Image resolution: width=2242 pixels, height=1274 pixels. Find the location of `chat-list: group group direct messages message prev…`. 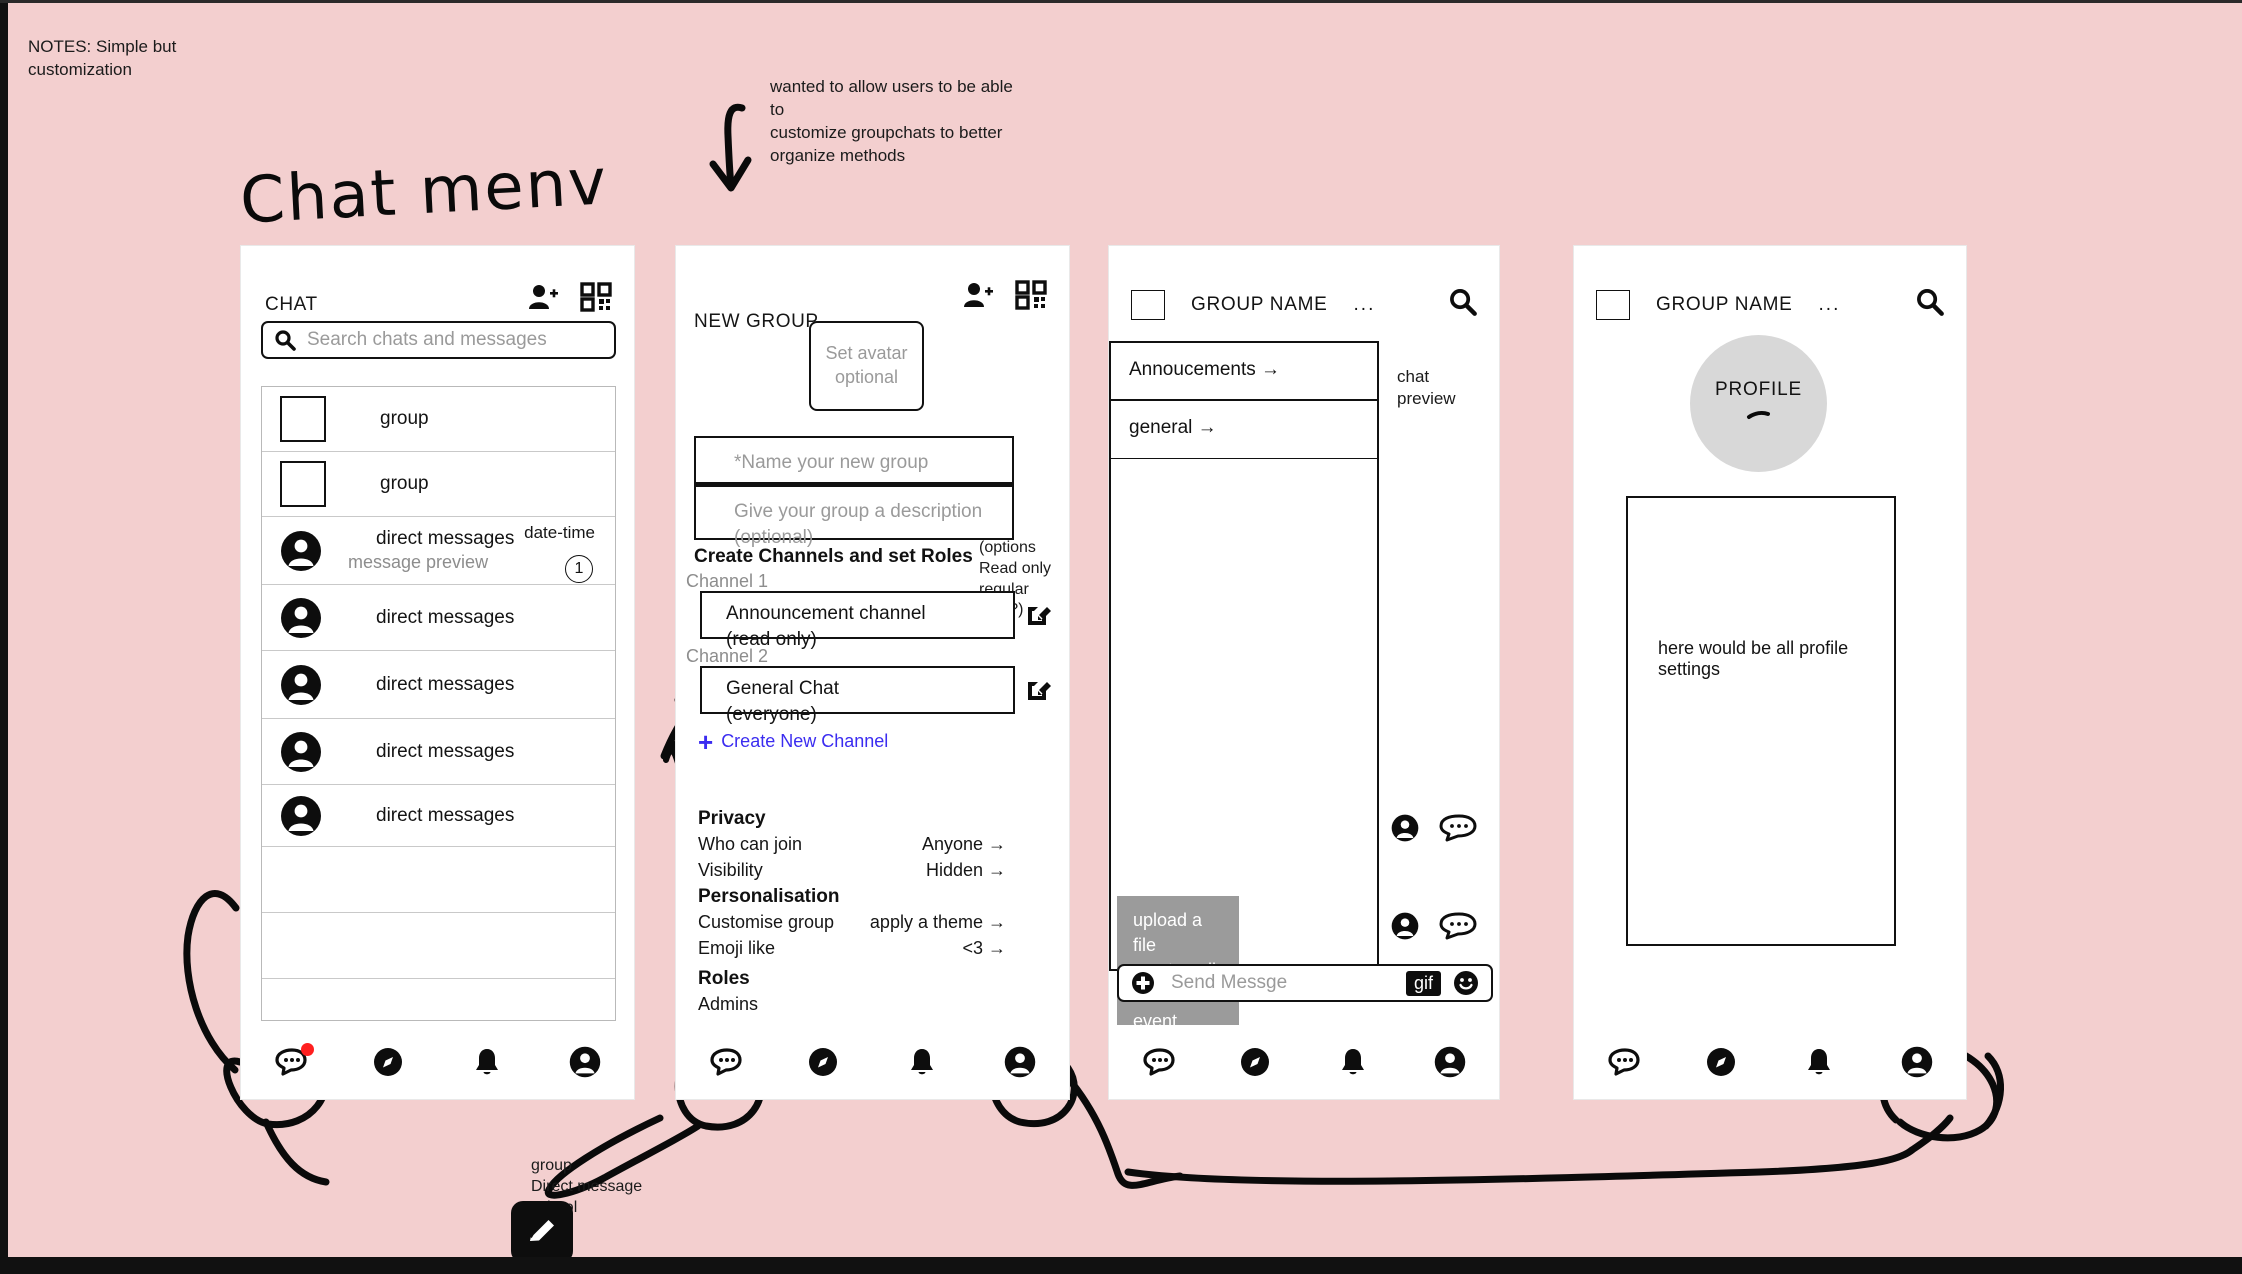

chat-list: group group direct messages message prev… is located at coordinates (438, 703).